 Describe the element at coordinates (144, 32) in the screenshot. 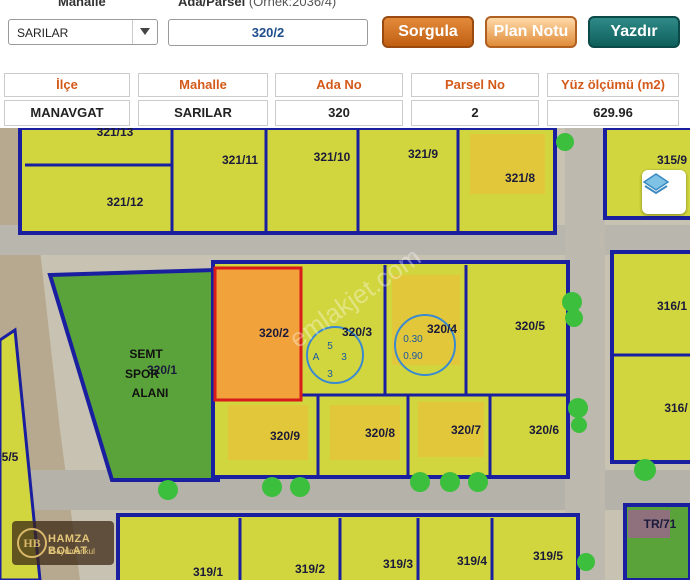

I see `chevron-down-icon` at that location.